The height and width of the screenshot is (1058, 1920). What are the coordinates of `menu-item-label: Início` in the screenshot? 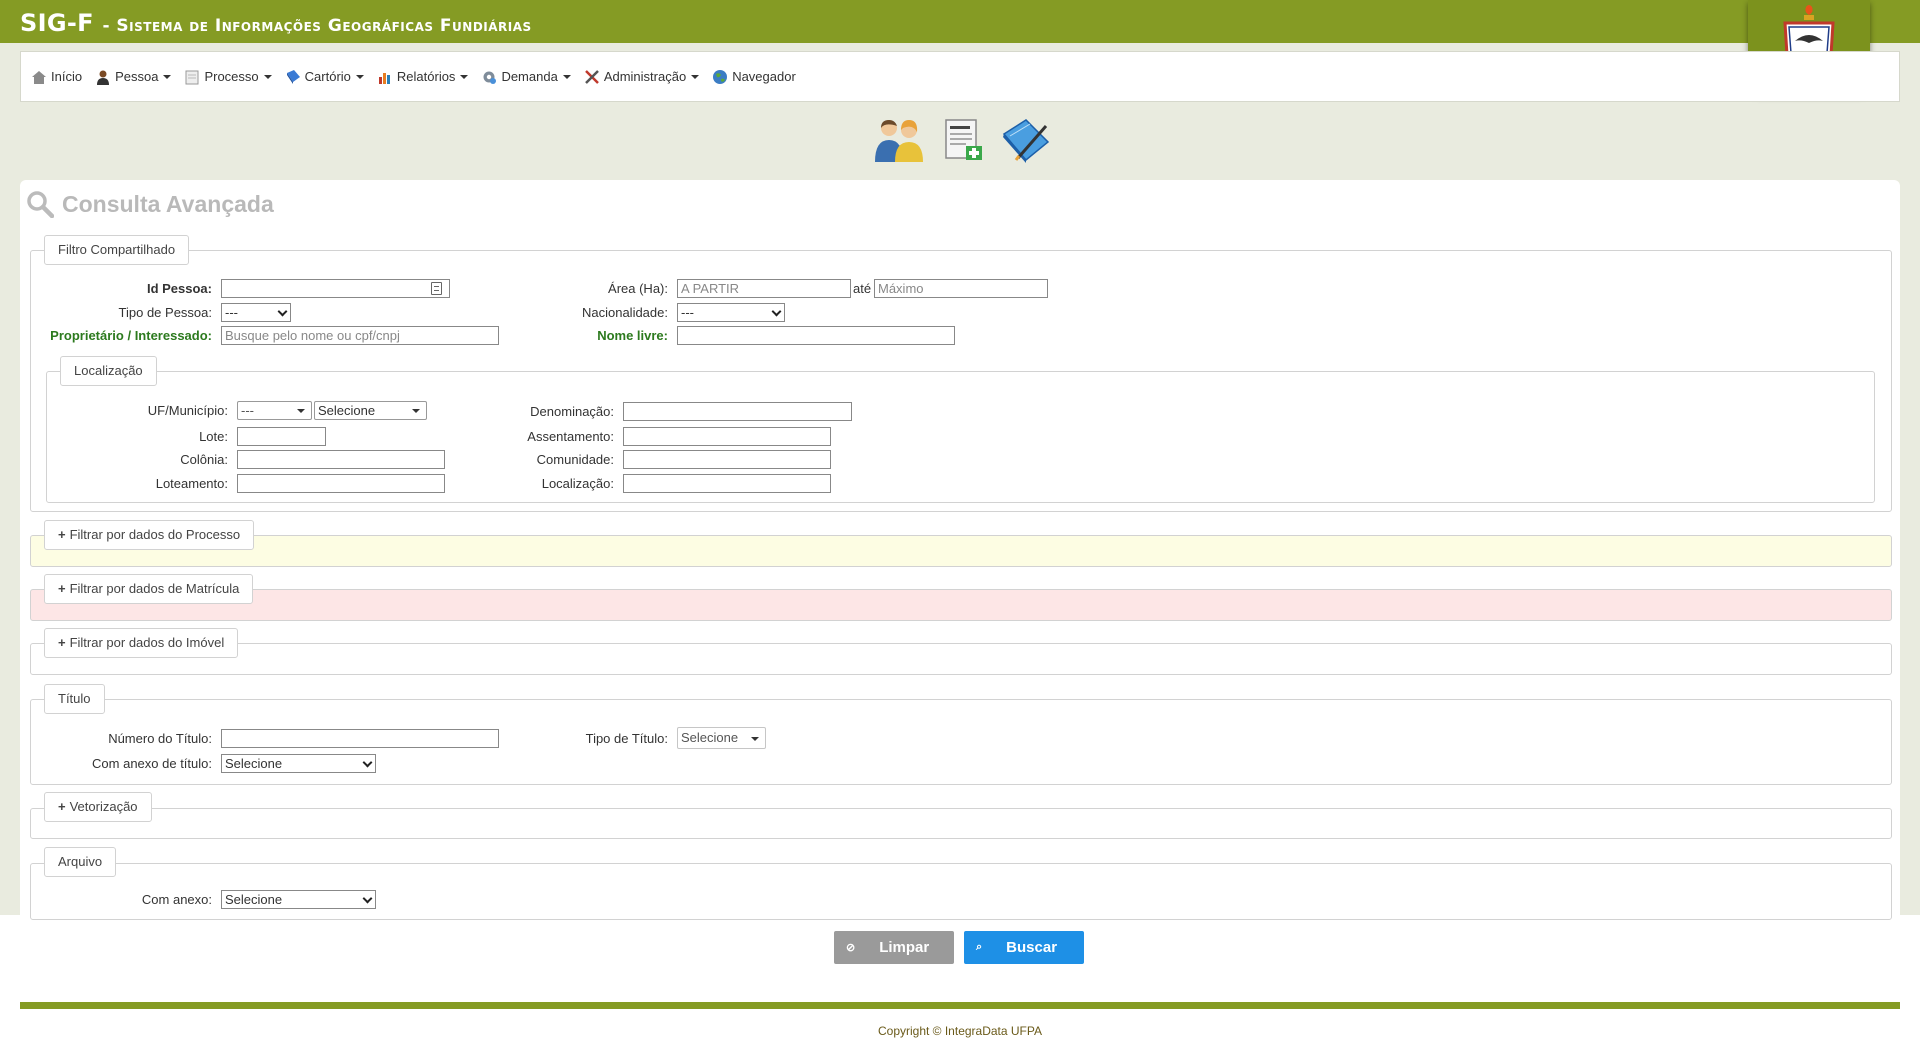 It's located at (67, 76).